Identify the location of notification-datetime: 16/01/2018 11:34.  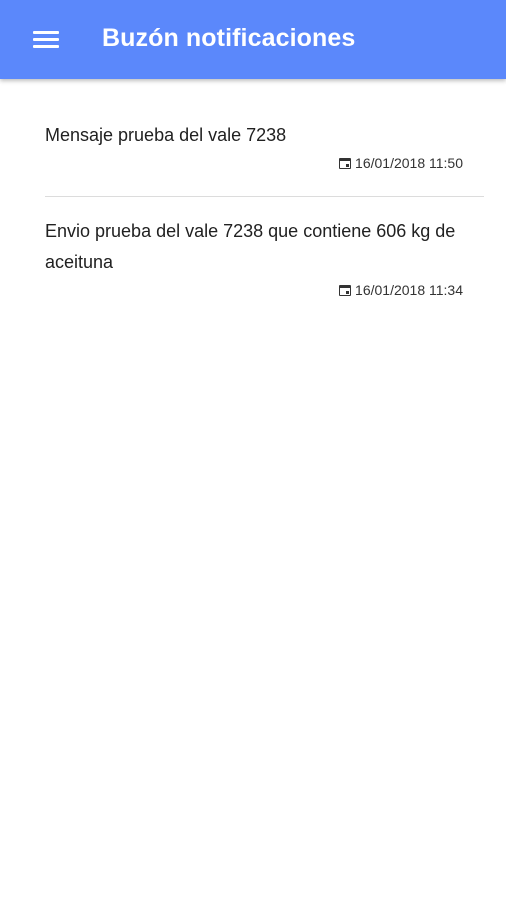
(409, 290).